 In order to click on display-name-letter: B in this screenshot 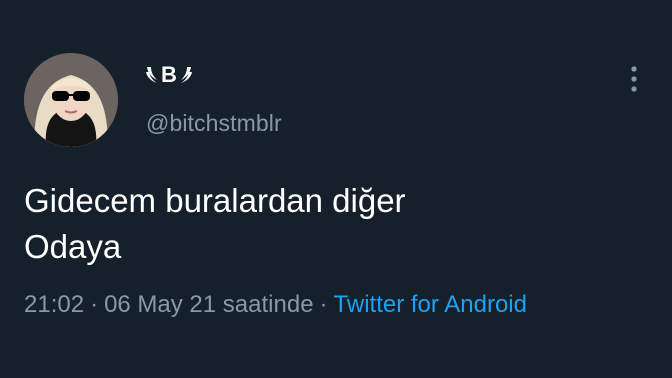, I will do `click(169, 74)`.